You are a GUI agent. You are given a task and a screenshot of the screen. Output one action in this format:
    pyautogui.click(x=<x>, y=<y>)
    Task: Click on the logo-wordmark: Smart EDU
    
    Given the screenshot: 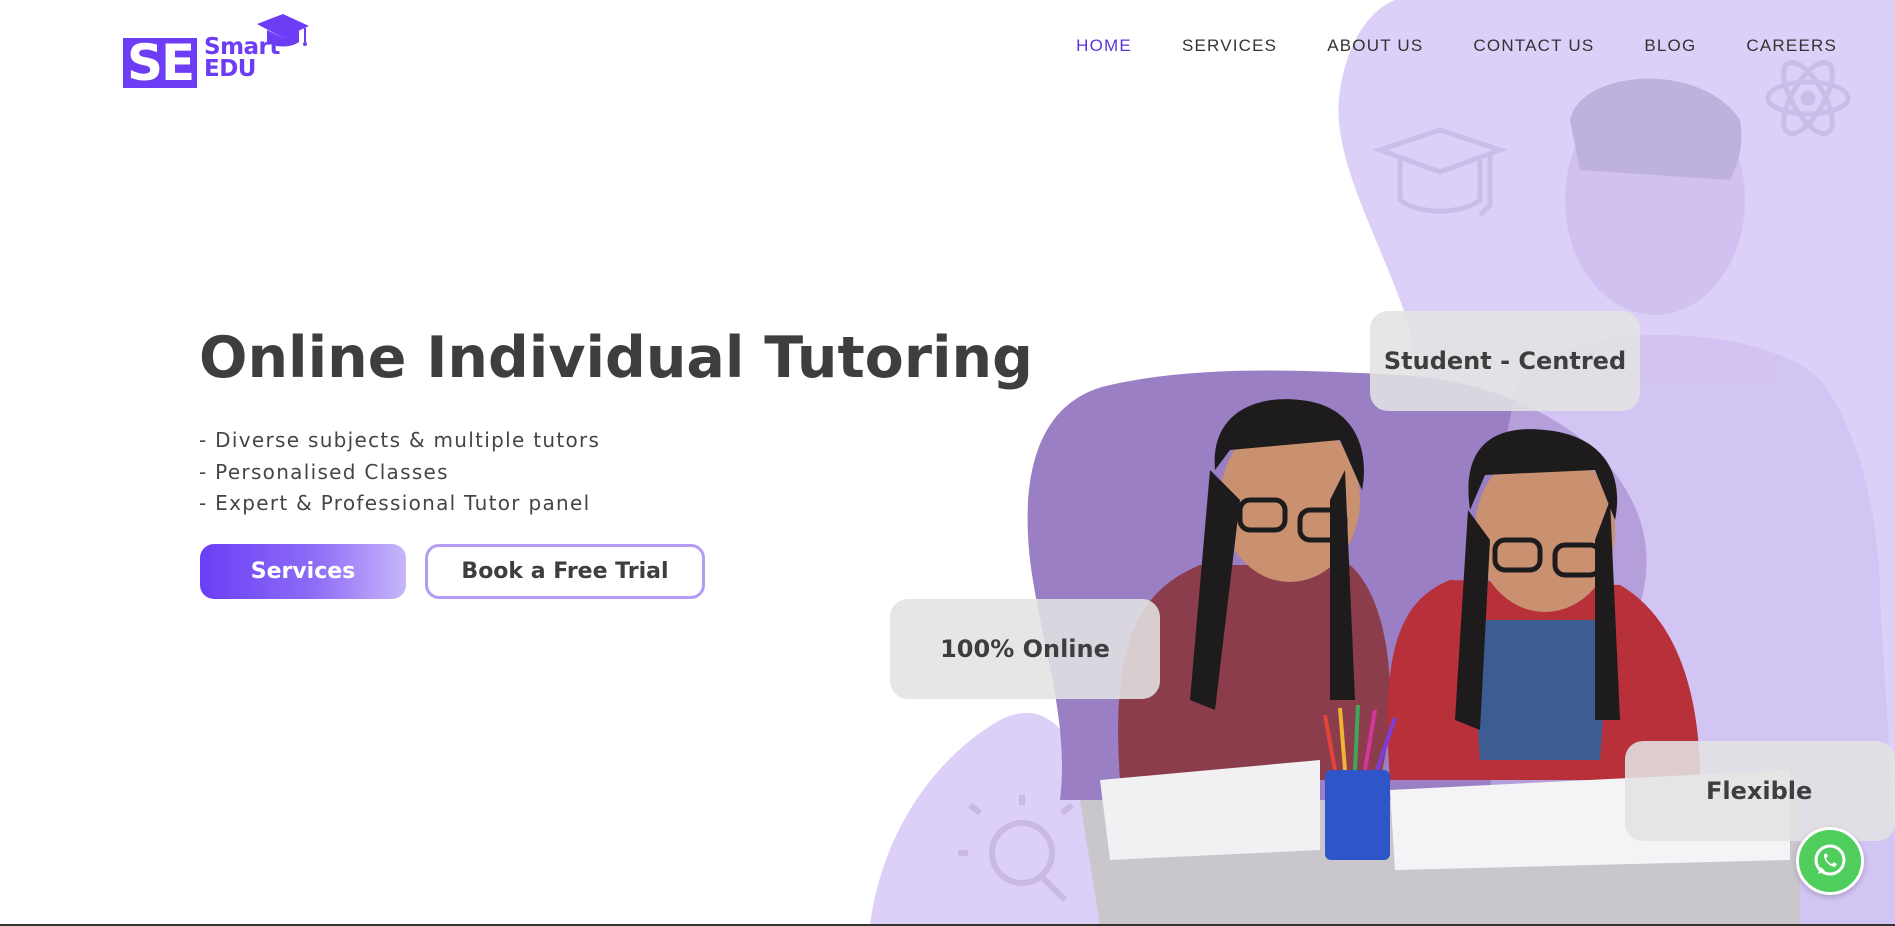 What is the action you would take?
    pyautogui.click(x=242, y=58)
    